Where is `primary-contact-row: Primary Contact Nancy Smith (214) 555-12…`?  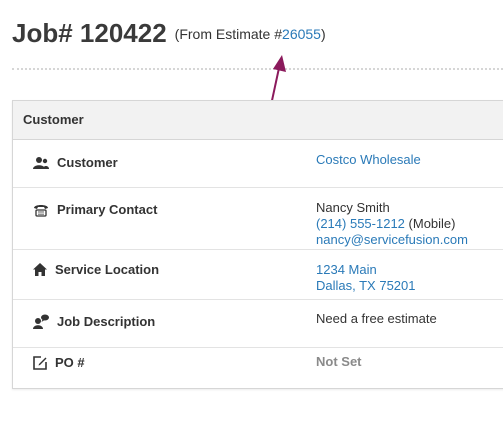
primary-contact-row: Primary Contact Nancy Smith (214) 555-12… is located at coordinates (258, 219).